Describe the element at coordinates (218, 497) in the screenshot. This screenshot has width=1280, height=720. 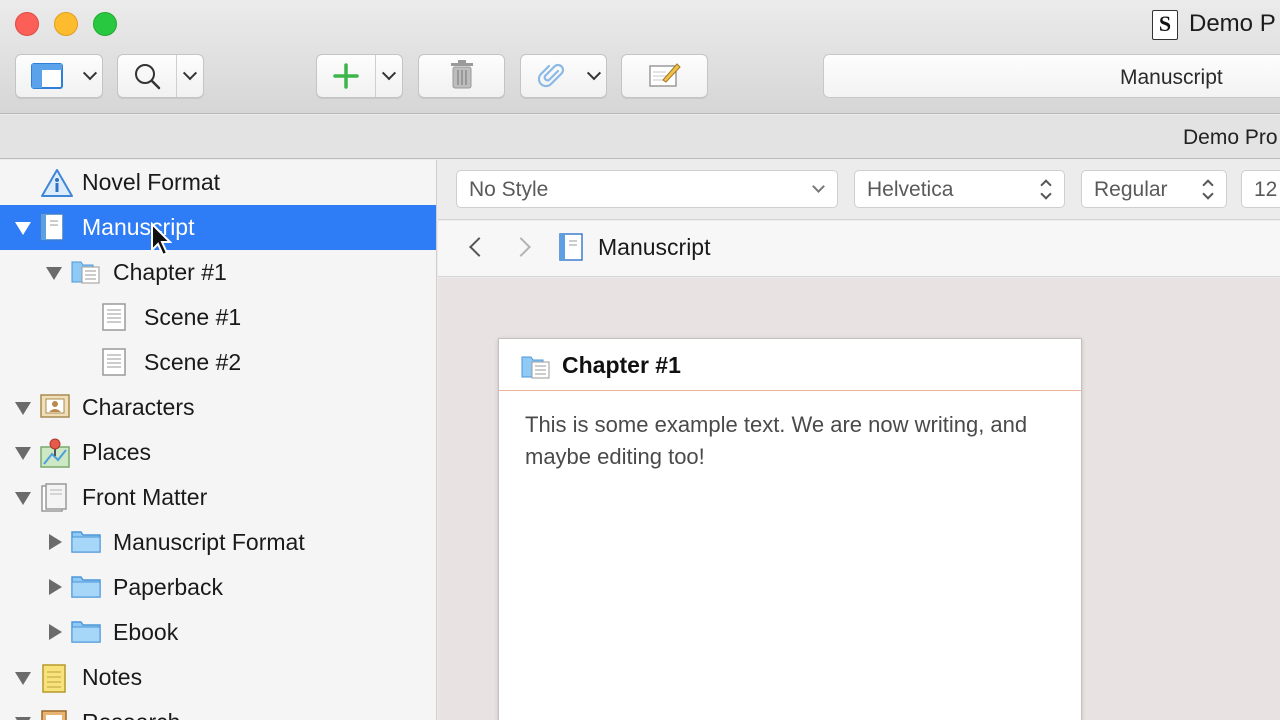
I see `binder-item-front-matter: Front Matter` at that location.